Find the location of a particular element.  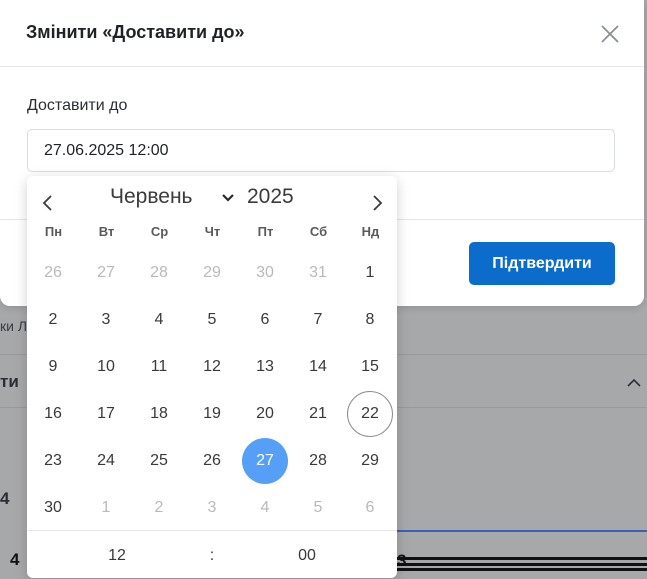

month-select: Червень is located at coordinates (151, 197).